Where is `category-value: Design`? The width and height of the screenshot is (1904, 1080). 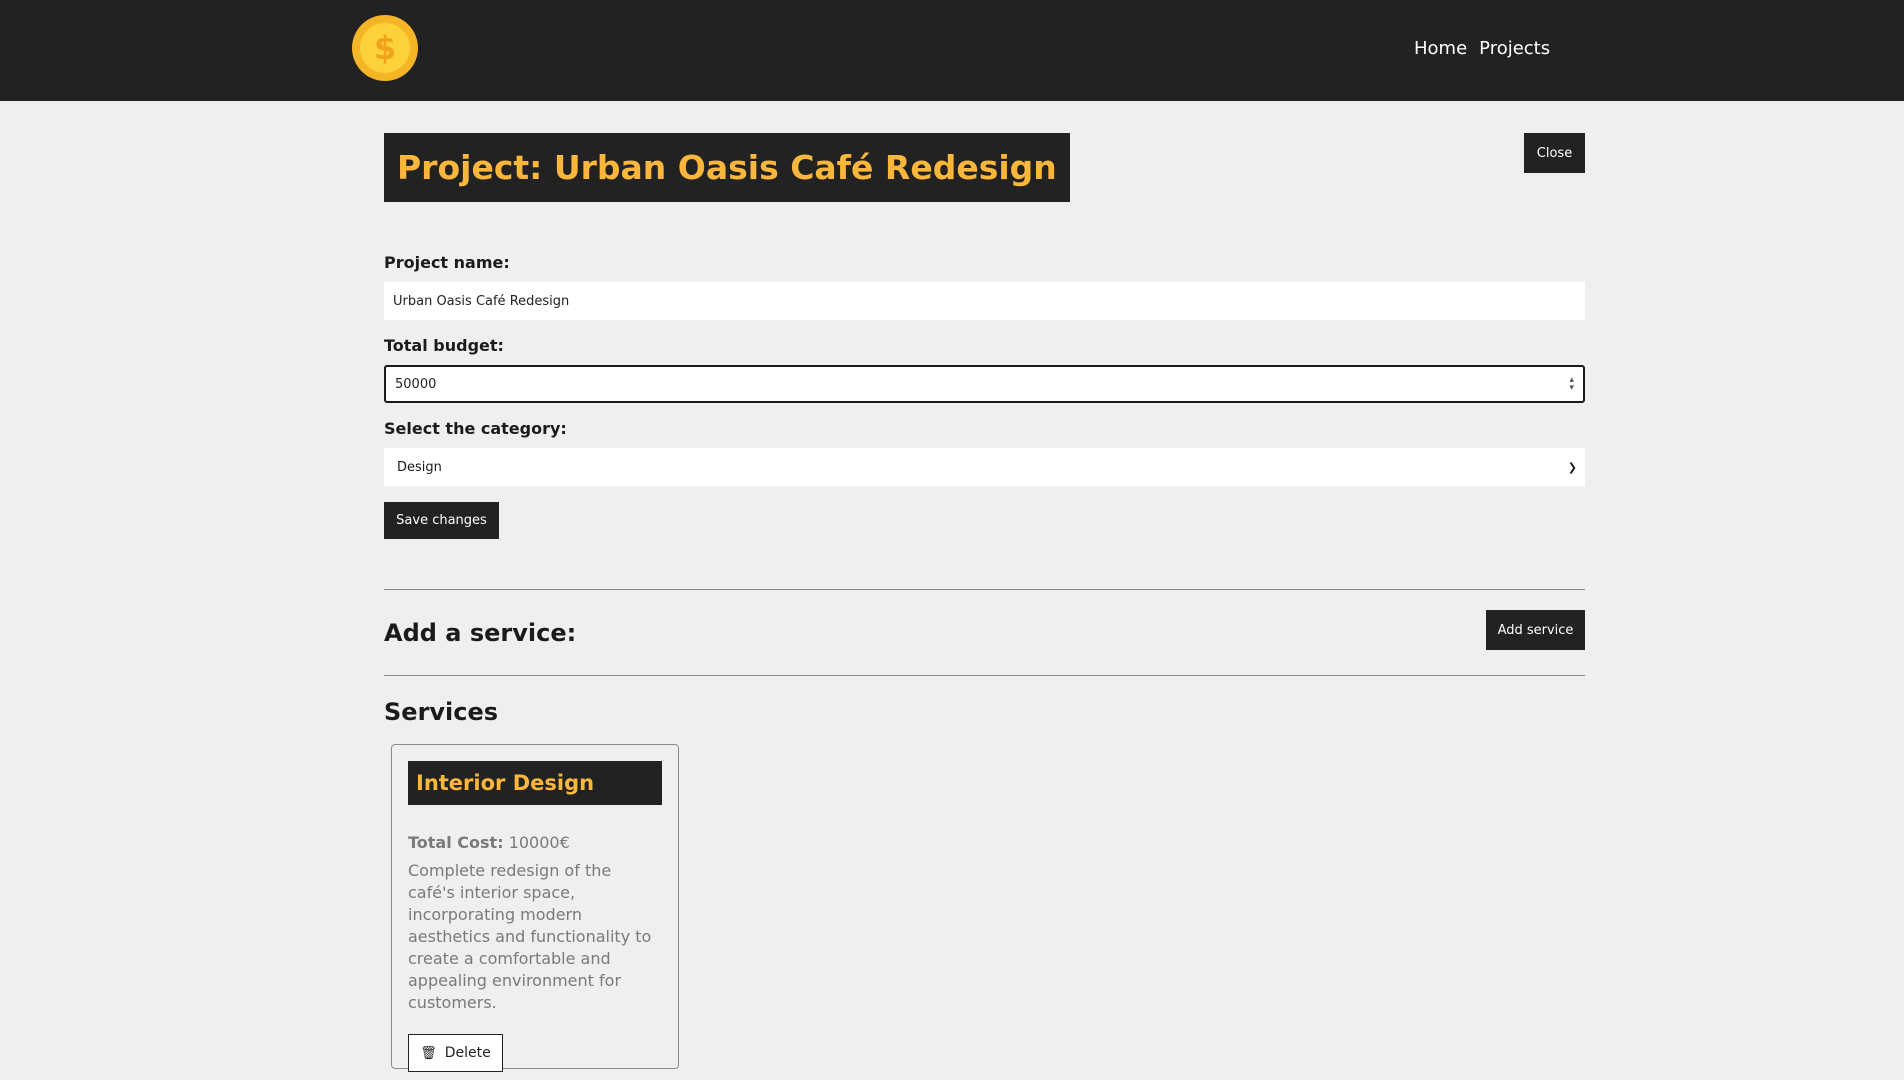 category-value: Design is located at coordinates (419, 467).